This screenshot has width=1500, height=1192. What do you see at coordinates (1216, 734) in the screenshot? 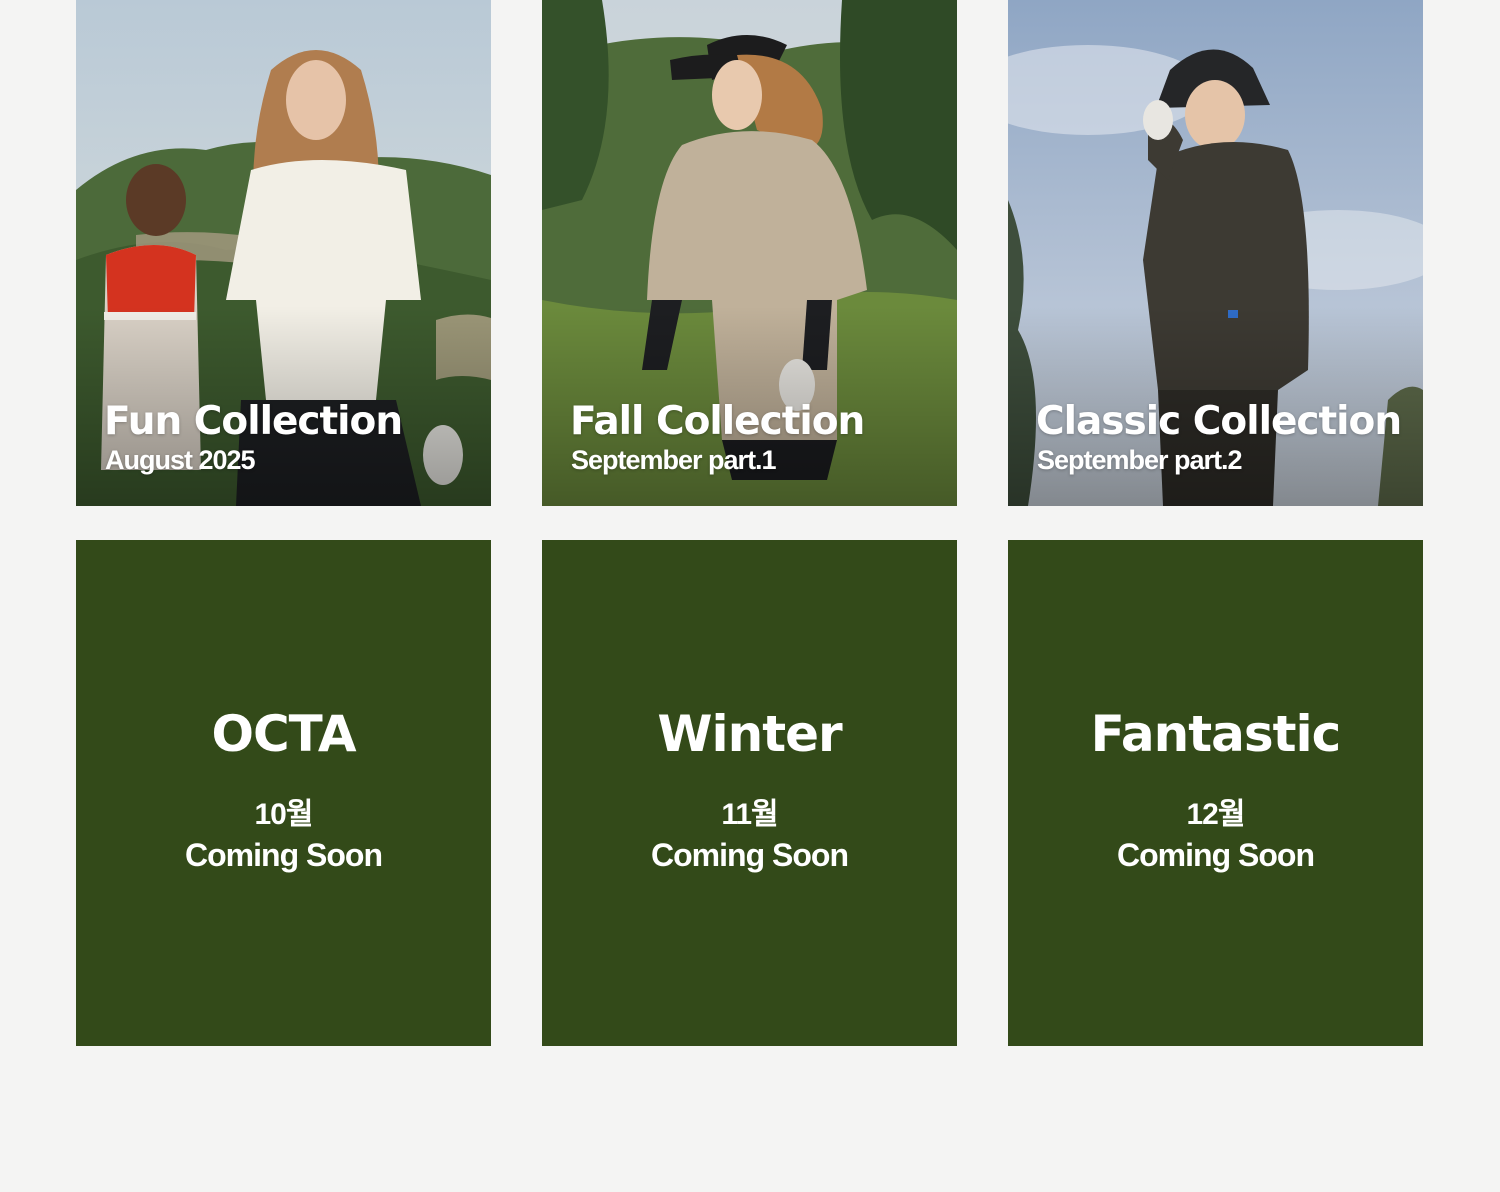
I see `upcoming-collection-name: Fantastic` at bounding box center [1216, 734].